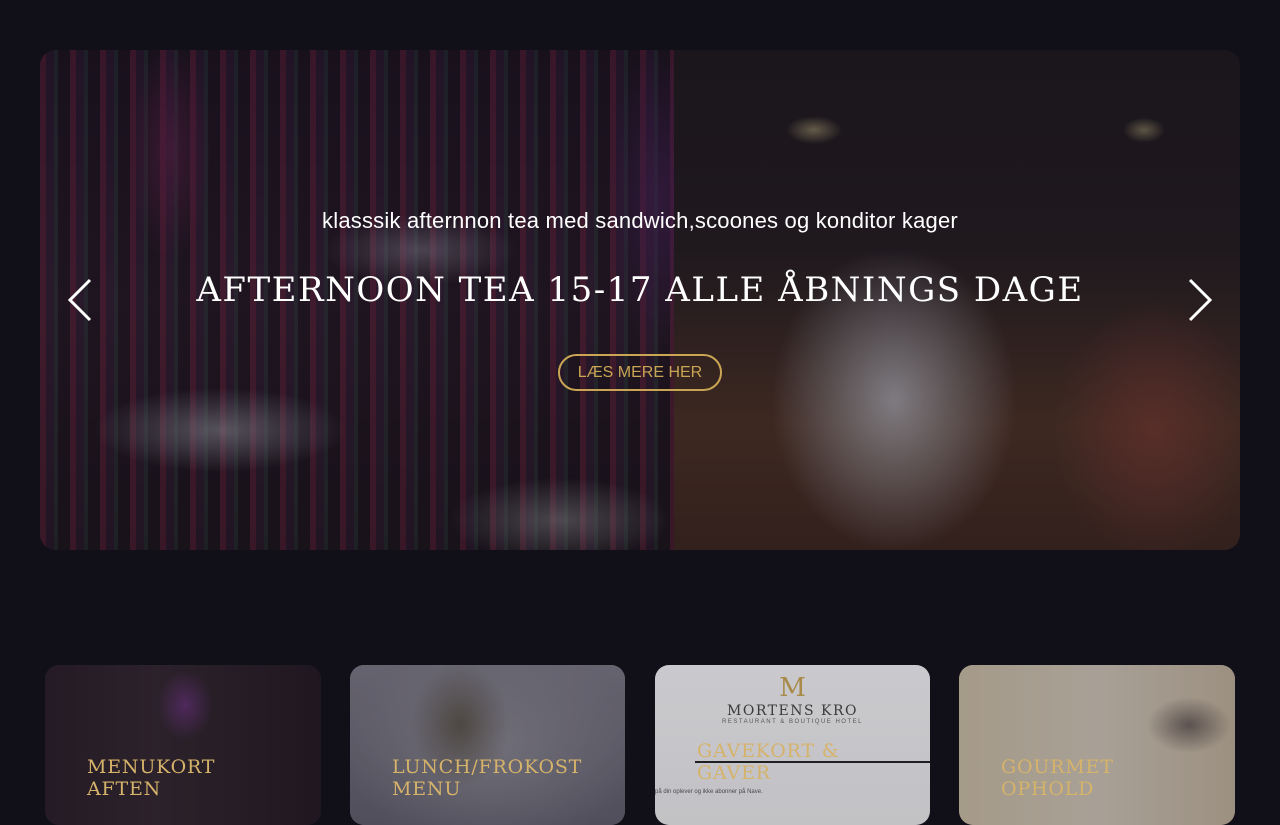  I want to click on card-title: GOURMET OPHOLD, so click(1057, 778).